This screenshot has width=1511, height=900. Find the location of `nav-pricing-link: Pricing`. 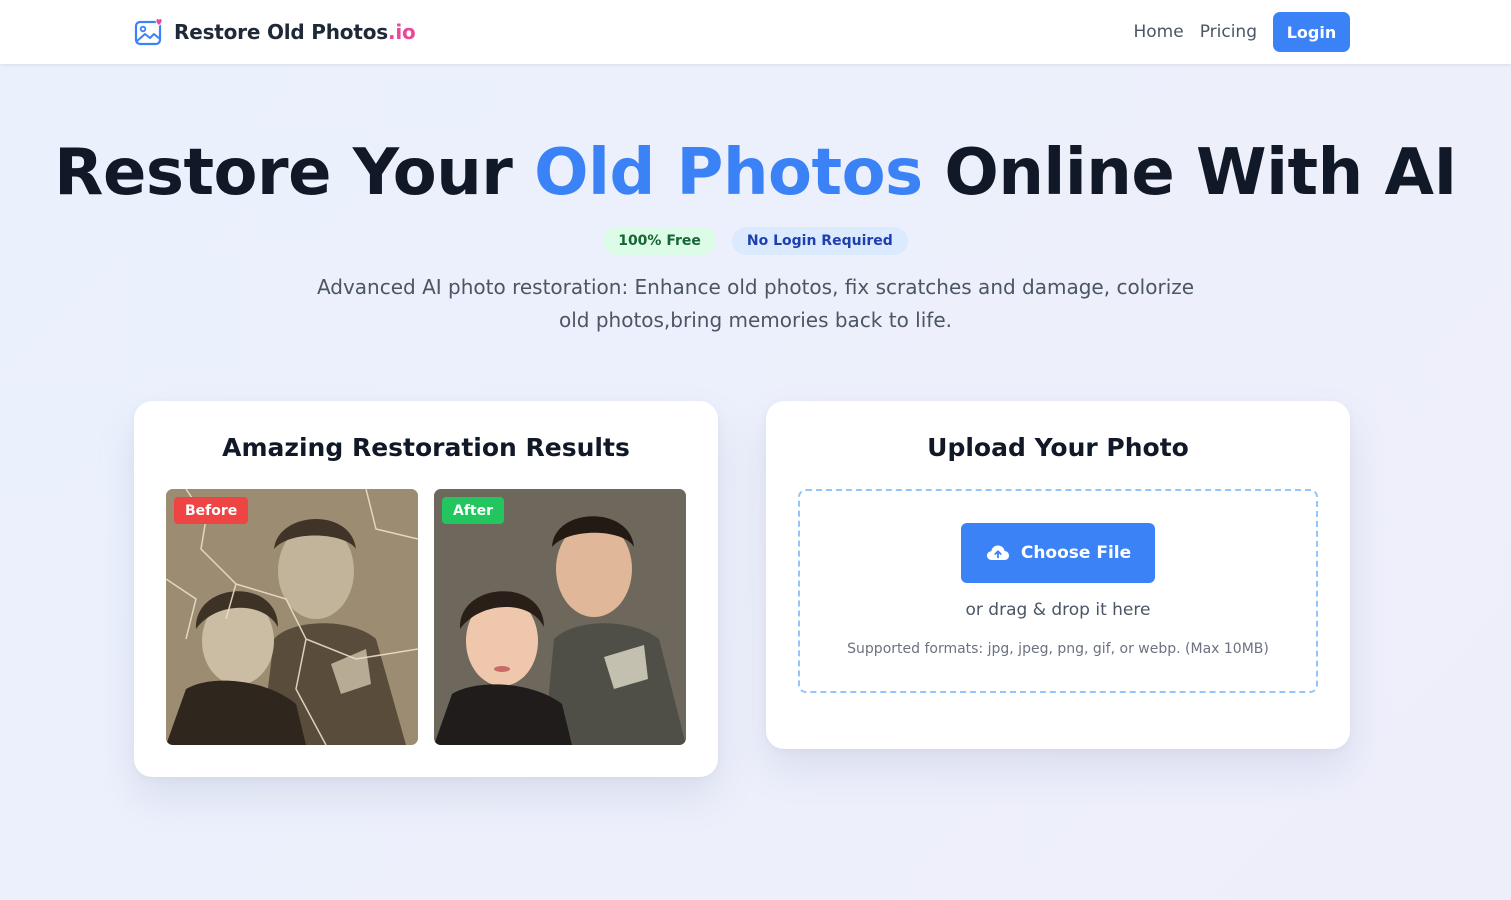

nav-pricing-link: Pricing is located at coordinates (1228, 32).